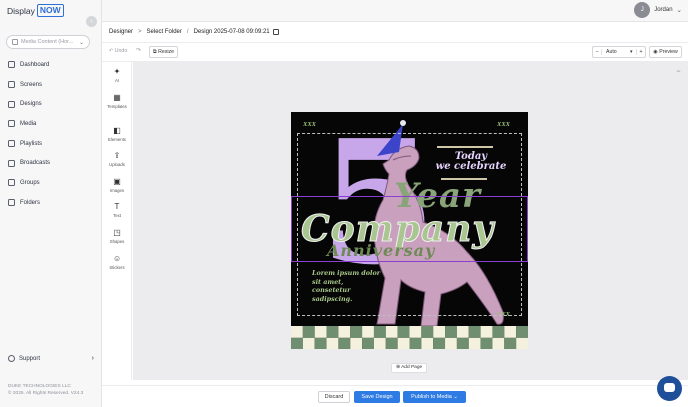 This screenshot has height=407, width=688. I want to click on tool-label: Images, so click(117, 190).